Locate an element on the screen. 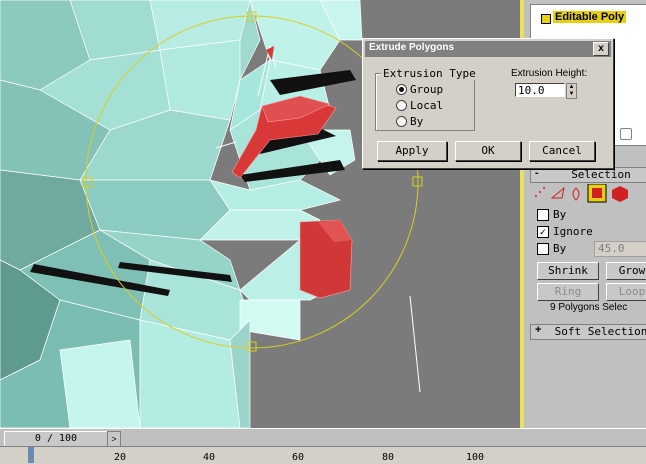  modifier-bullet-icon is located at coordinates (546, 19).